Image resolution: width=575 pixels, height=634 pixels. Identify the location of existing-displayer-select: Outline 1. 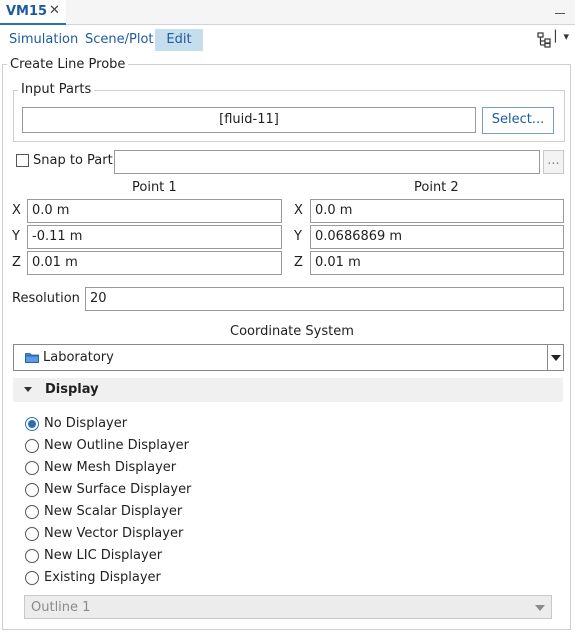
(288, 607).